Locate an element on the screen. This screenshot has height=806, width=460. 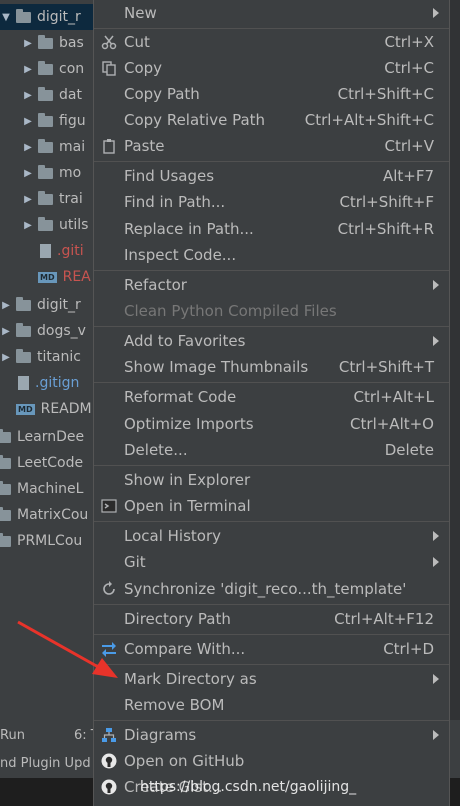
menu-item-label: Clean Python Compiled Files is located at coordinates (230, 311).